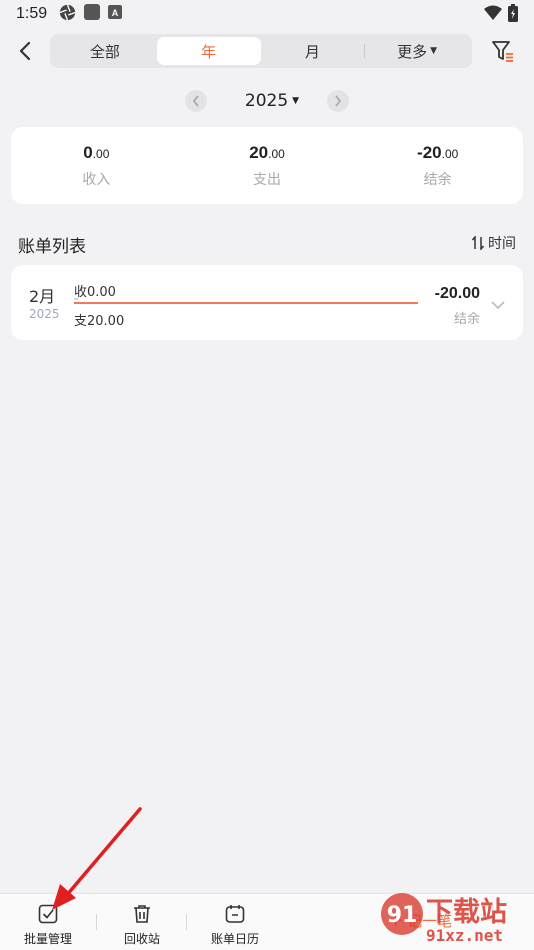 Image resolution: width=534 pixels, height=950 pixels. I want to click on balance-label: 结余, so click(437, 179).